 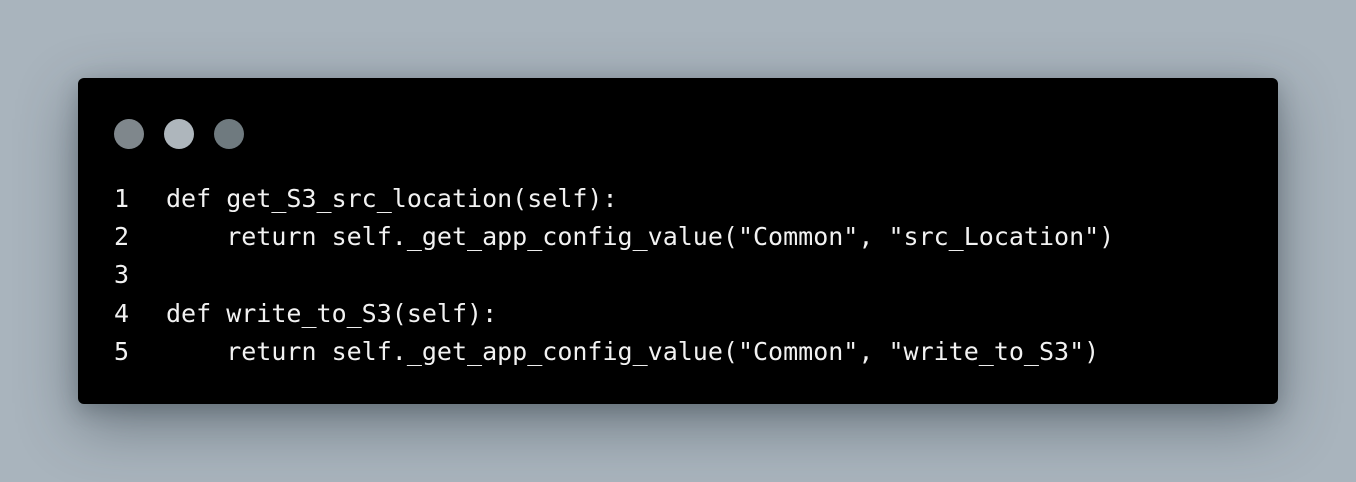 What do you see at coordinates (122, 351) in the screenshot?
I see `line-number: 5` at bounding box center [122, 351].